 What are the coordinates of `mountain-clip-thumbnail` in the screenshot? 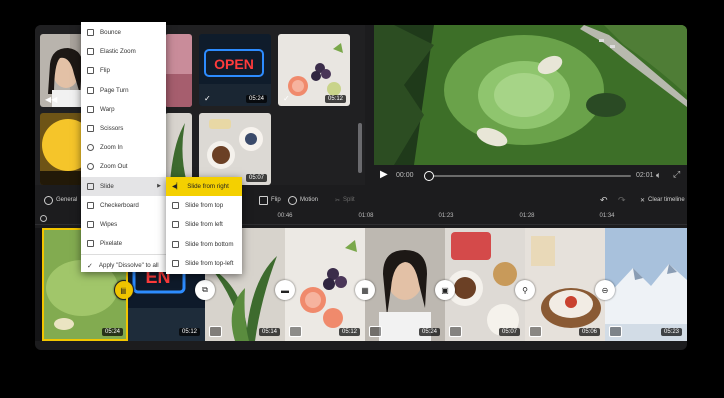 It's located at (646, 284).